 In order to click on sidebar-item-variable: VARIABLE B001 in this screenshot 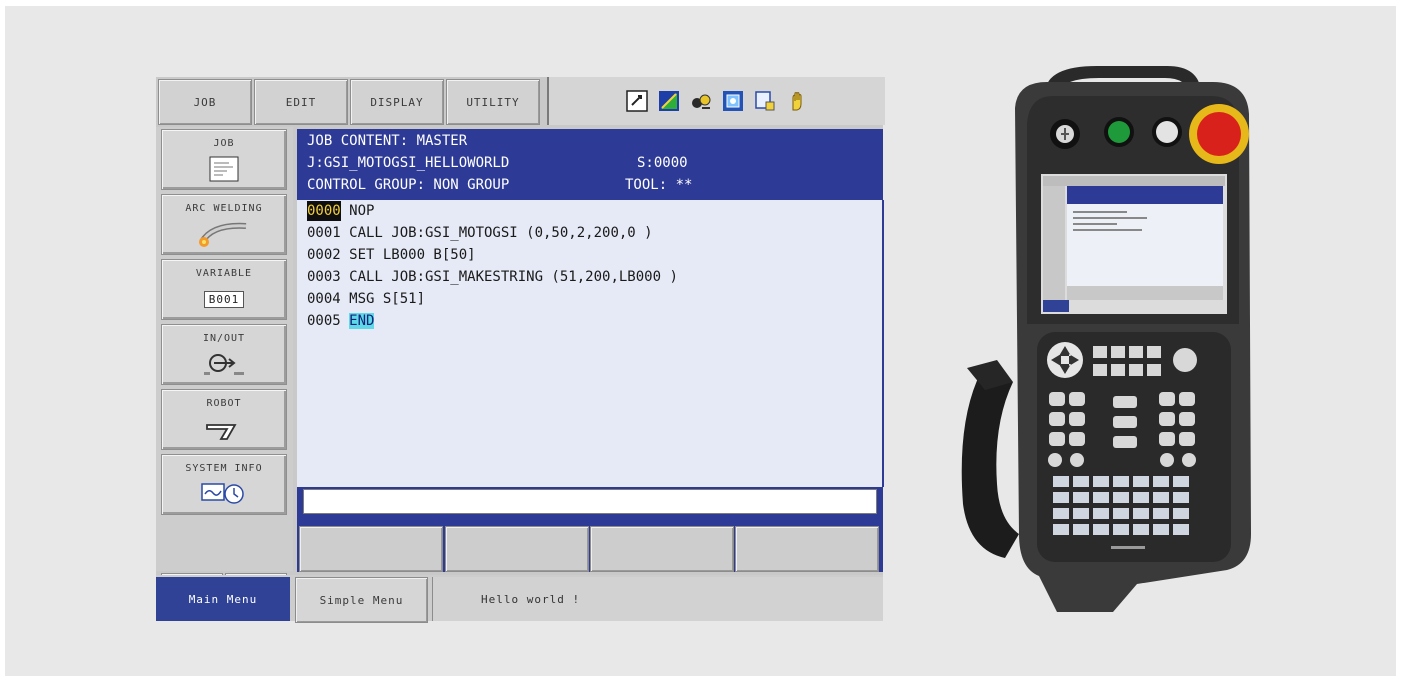, I will do `click(224, 289)`.